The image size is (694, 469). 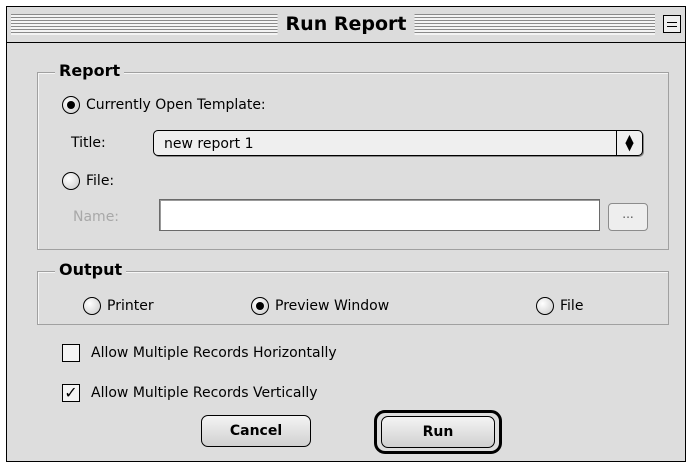 I want to click on output-file-label: File, so click(x=571, y=306).